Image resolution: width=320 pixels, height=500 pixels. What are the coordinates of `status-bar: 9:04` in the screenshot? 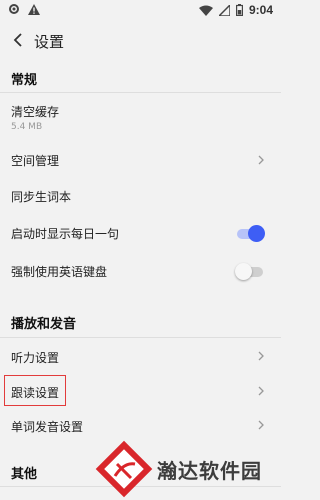 It's located at (140, 10).